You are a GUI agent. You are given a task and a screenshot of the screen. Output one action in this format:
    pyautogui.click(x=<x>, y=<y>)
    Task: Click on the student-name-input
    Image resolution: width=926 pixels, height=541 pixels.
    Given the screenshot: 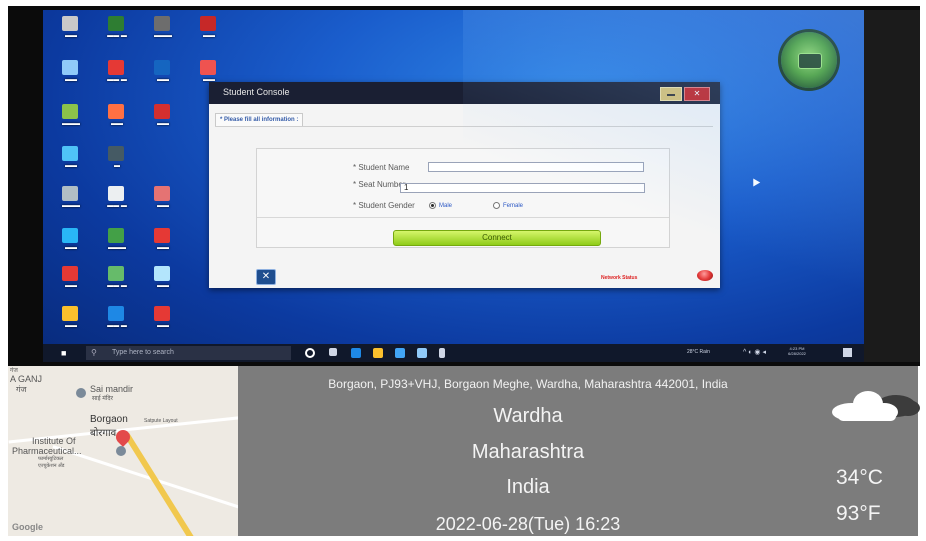 What is the action you would take?
    pyautogui.click(x=536, y=167)
    